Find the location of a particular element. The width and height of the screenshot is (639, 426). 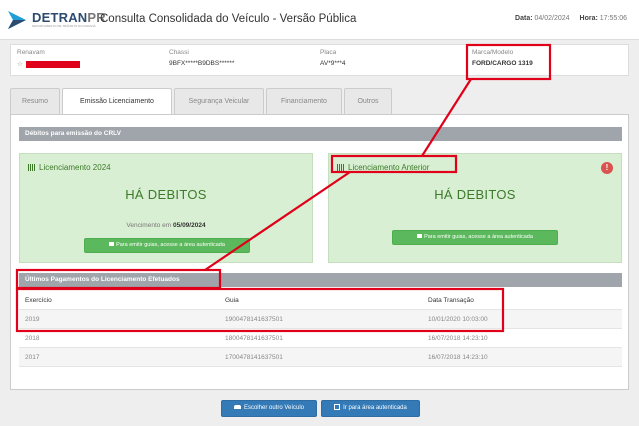

placa-label: Placa is located at coordinates (328, 52).